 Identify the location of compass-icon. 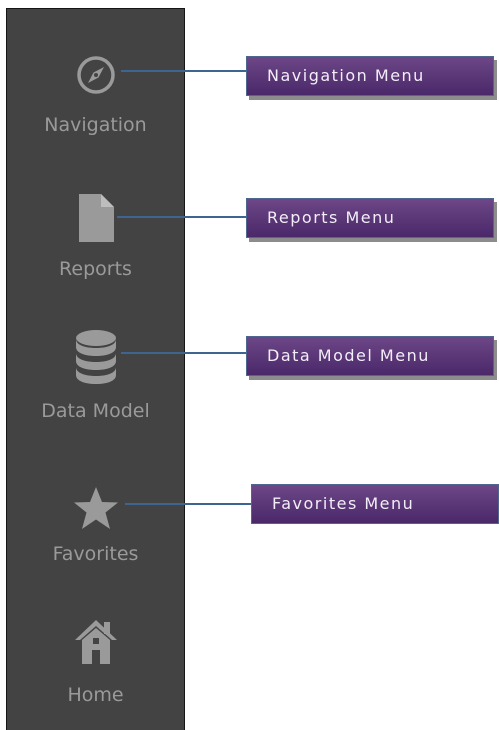
(95, 75).